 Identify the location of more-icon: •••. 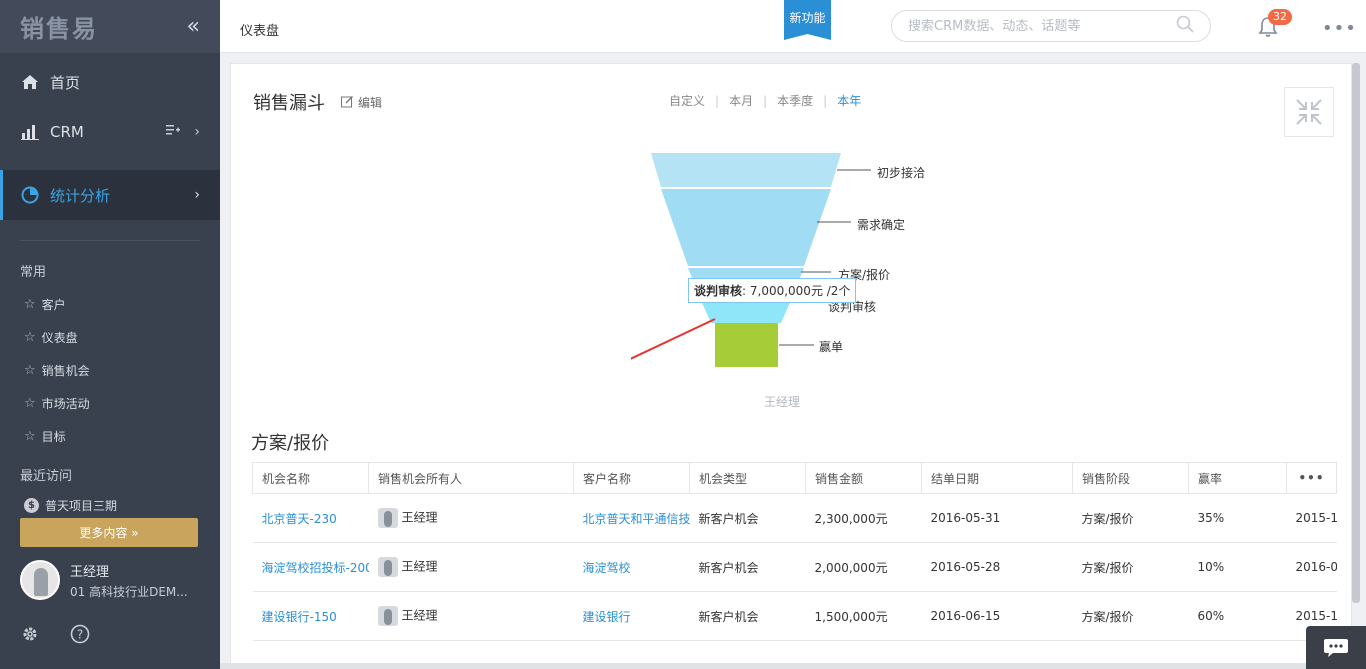
(1339, 28).